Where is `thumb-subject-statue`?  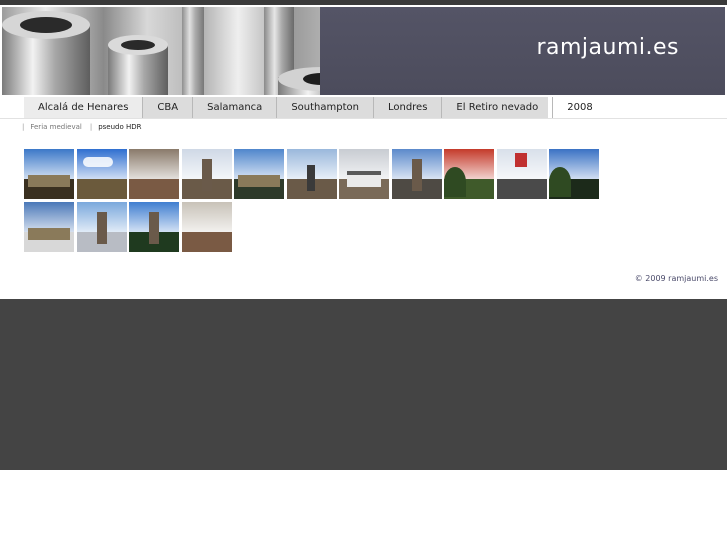
thumb-subject-statue is located at coordinates (310, 178).